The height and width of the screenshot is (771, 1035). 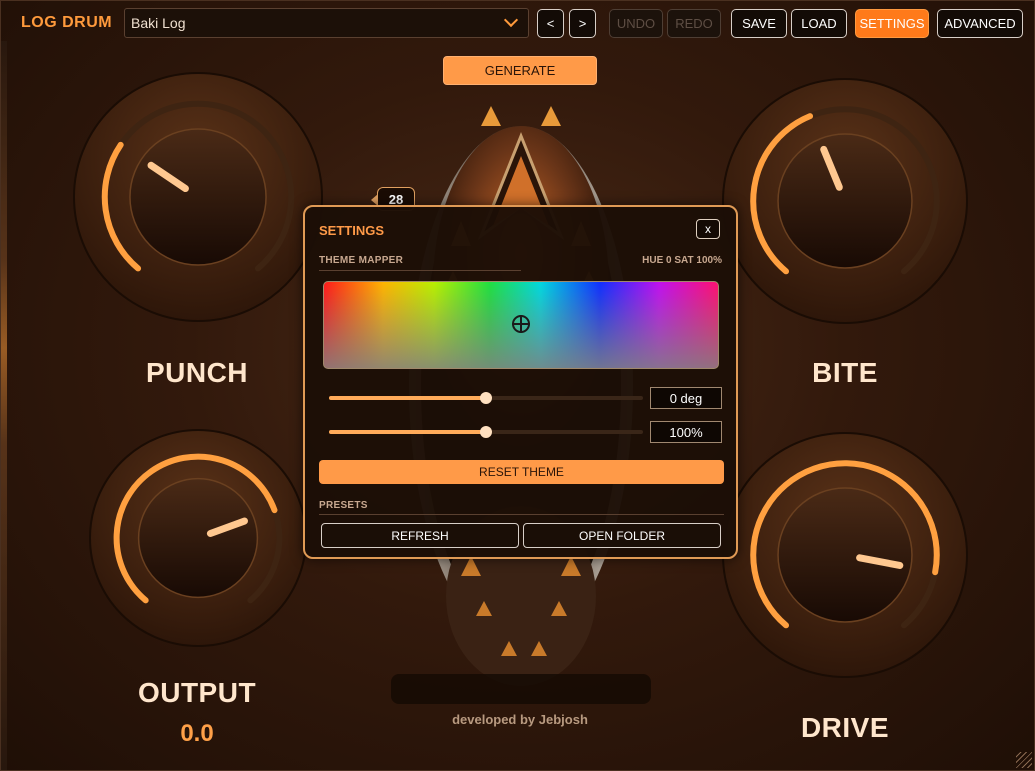 What do you see at coordinates (759, 23) in the screenshot?
I see `save-button: SAVE` at bounding box center [759, 23].